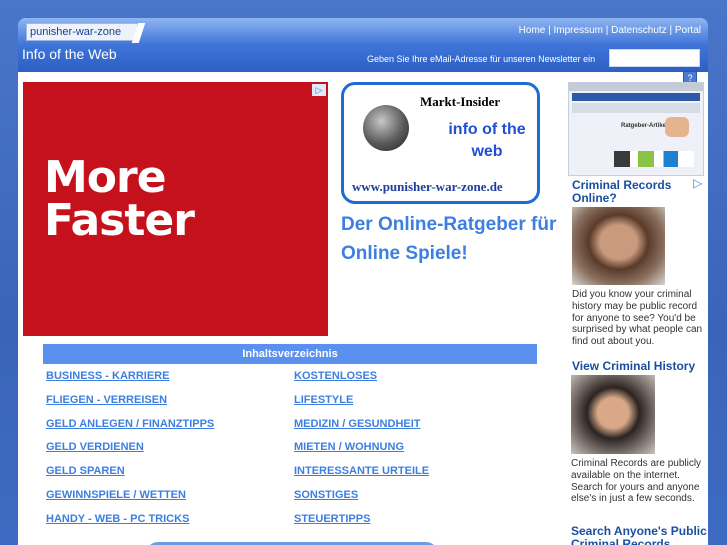 The width and height of the screenshot is (727, 545). I want to click on top-navigation: Home | Impressum | Datenschutz | Portal, so click(610, 30).